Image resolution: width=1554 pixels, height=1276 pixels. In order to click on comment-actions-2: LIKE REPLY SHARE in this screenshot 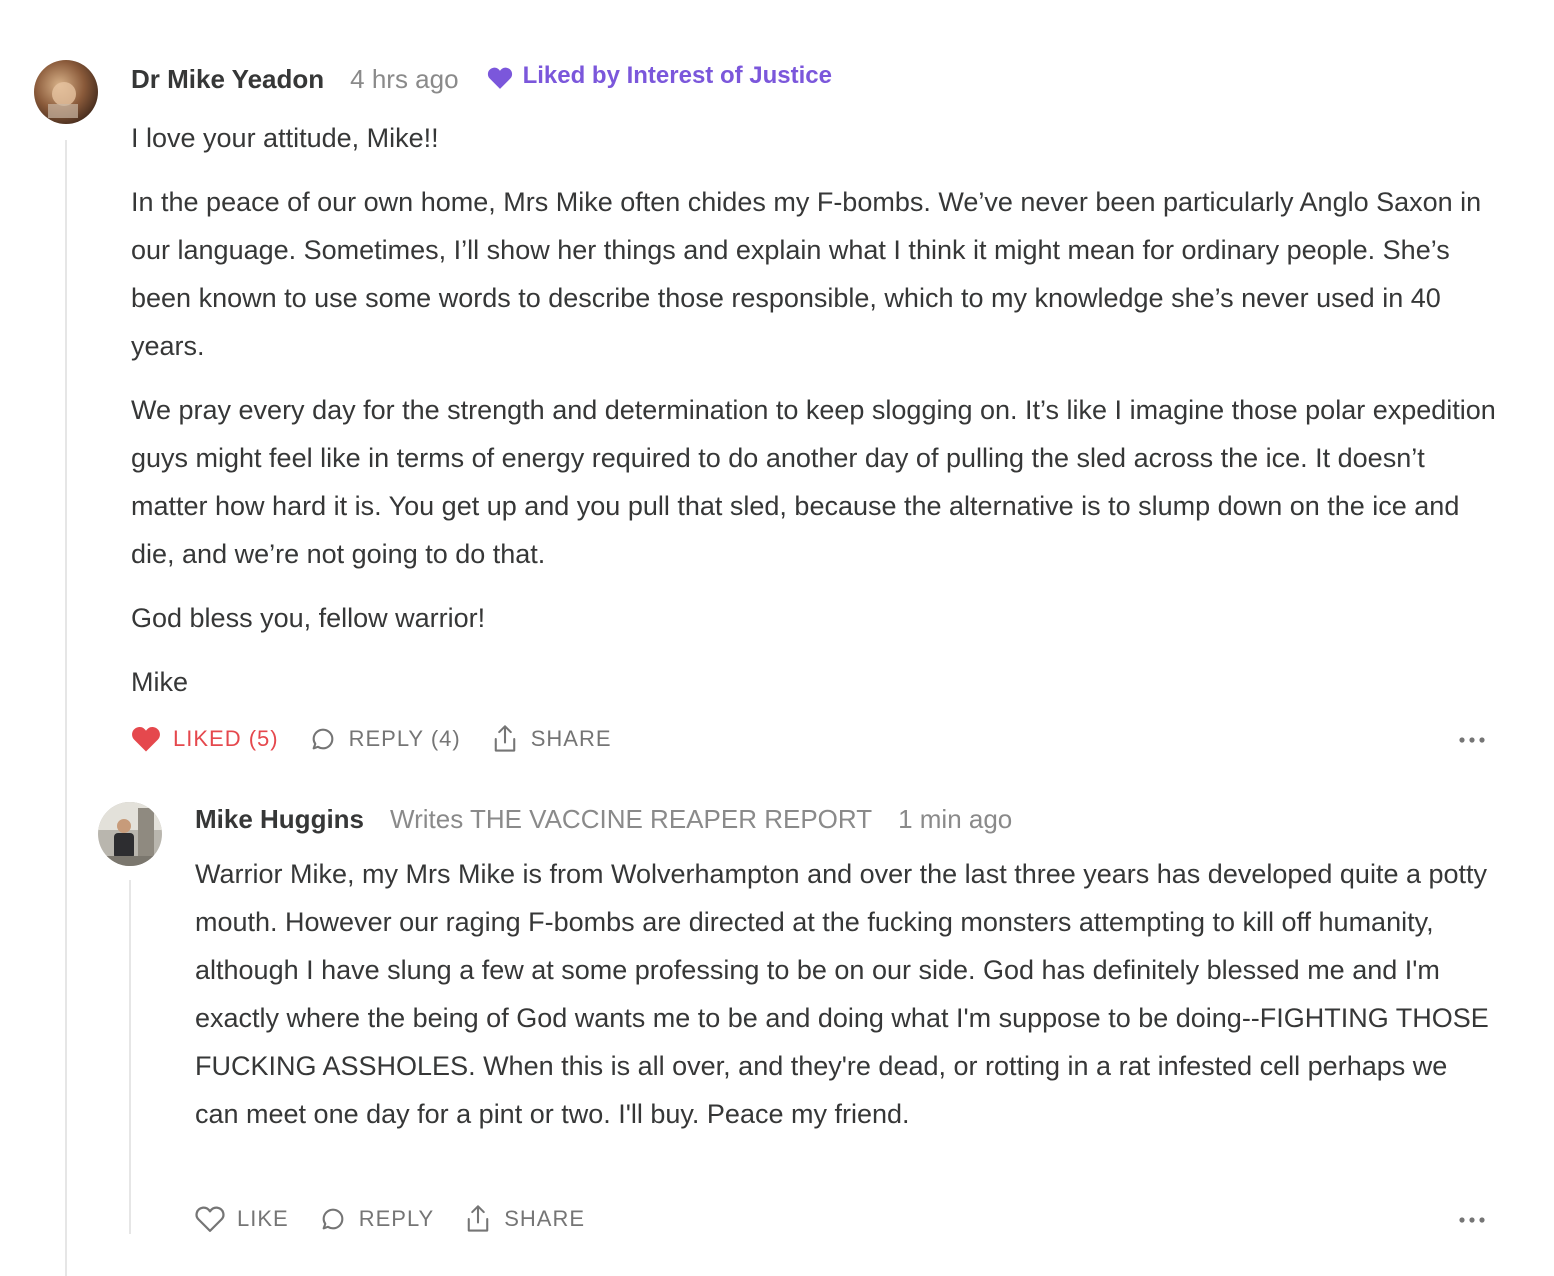, I will do `click(405, 1219)`.